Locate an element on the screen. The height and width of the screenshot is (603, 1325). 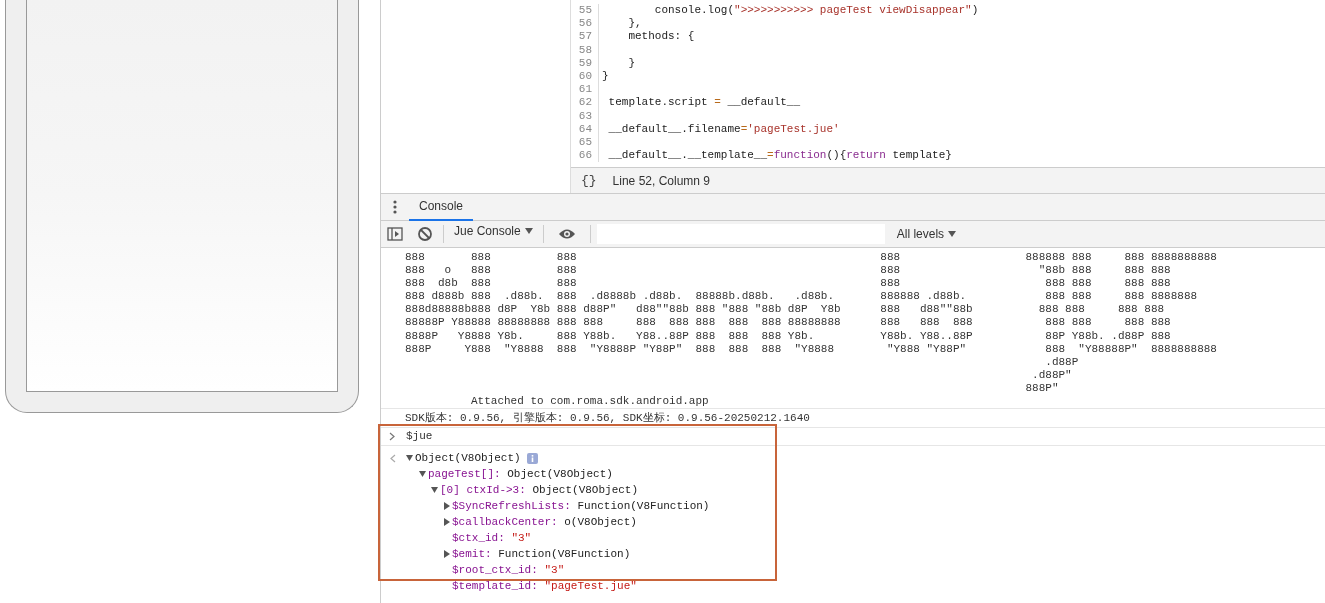
line-number: 58 is located at coordinates (585, 50).